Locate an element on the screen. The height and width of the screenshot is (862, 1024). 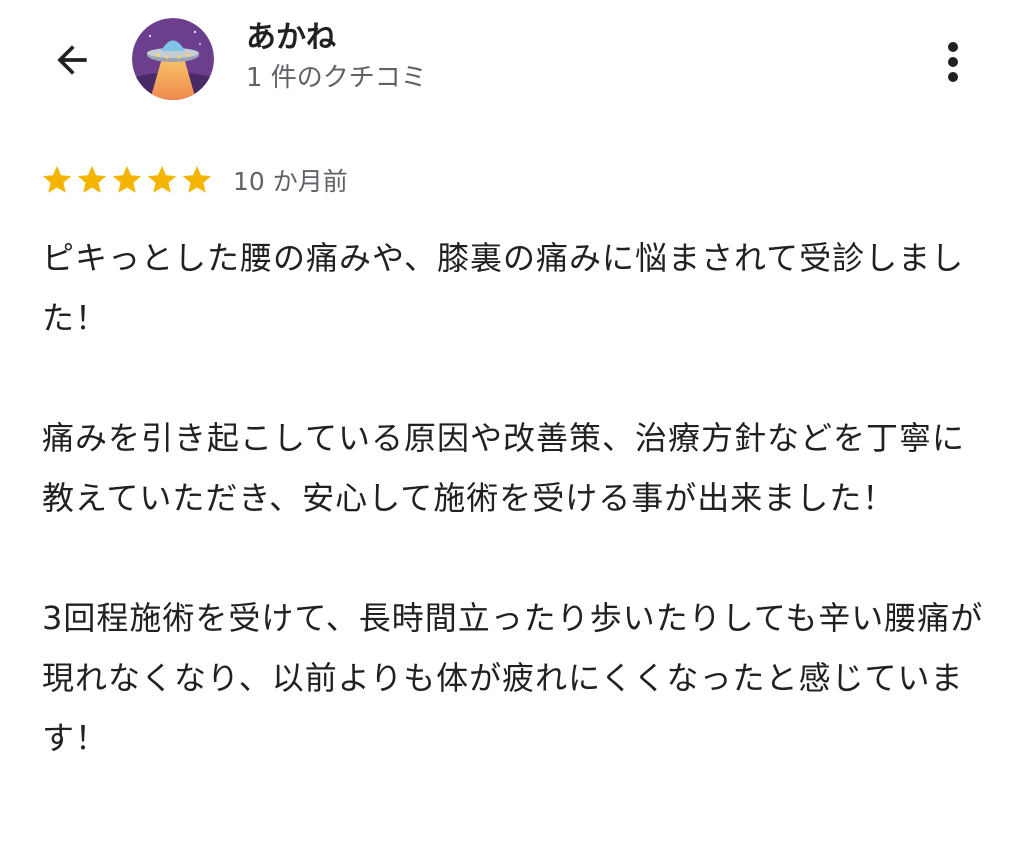
more-options-button is located at coordinates (953, 62).